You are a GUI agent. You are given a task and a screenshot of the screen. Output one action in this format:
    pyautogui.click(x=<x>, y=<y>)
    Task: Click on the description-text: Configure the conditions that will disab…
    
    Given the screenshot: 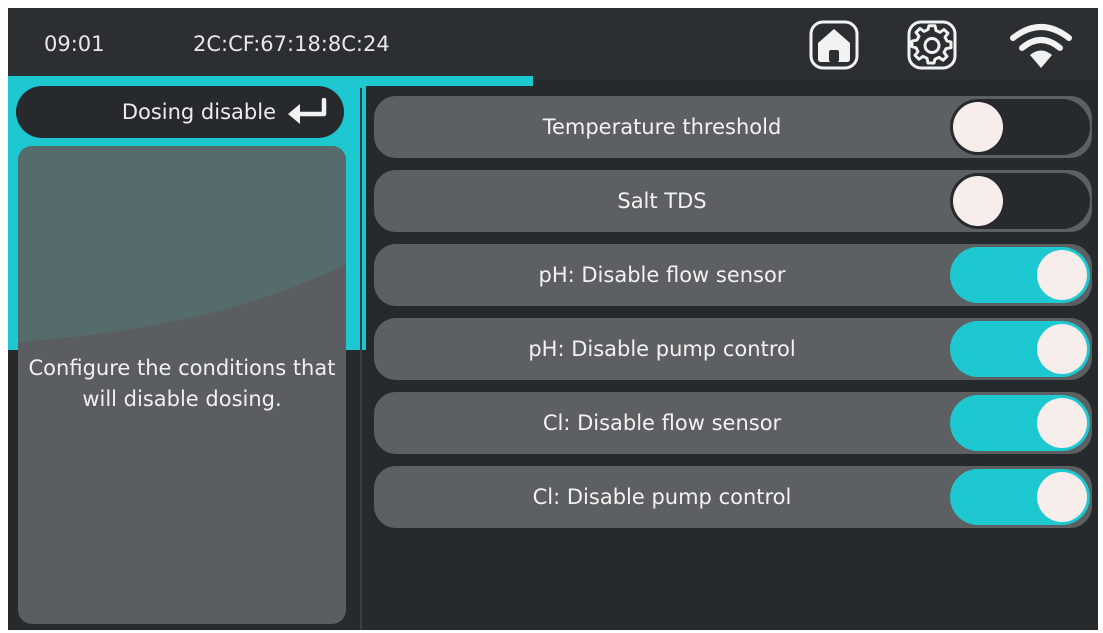 What is the action you would take?
    pyautogui.click(x=182, y=383)
    